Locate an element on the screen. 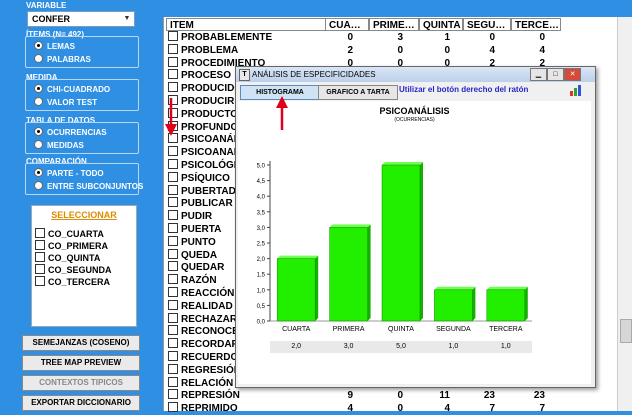  treemap-button: TREE MAP PREVIEW is located at coordinates (81, 363).